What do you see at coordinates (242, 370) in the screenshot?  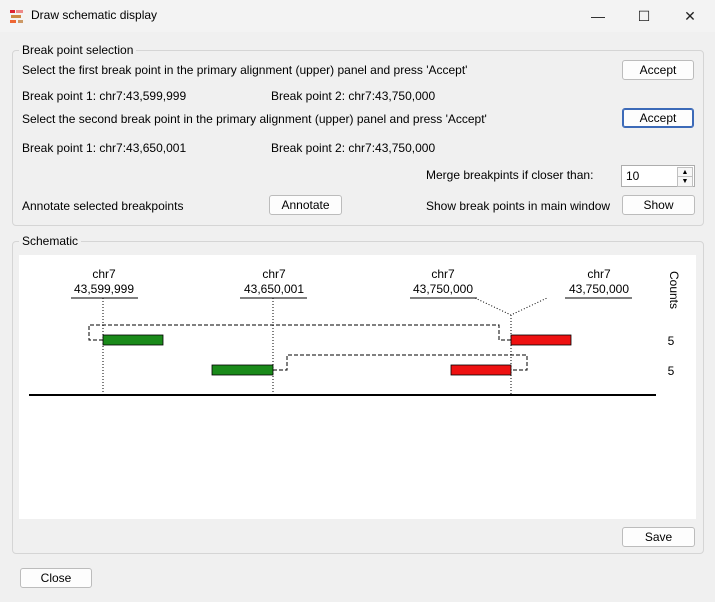 I see `segment-2-left` at bounding box center [242, 370].